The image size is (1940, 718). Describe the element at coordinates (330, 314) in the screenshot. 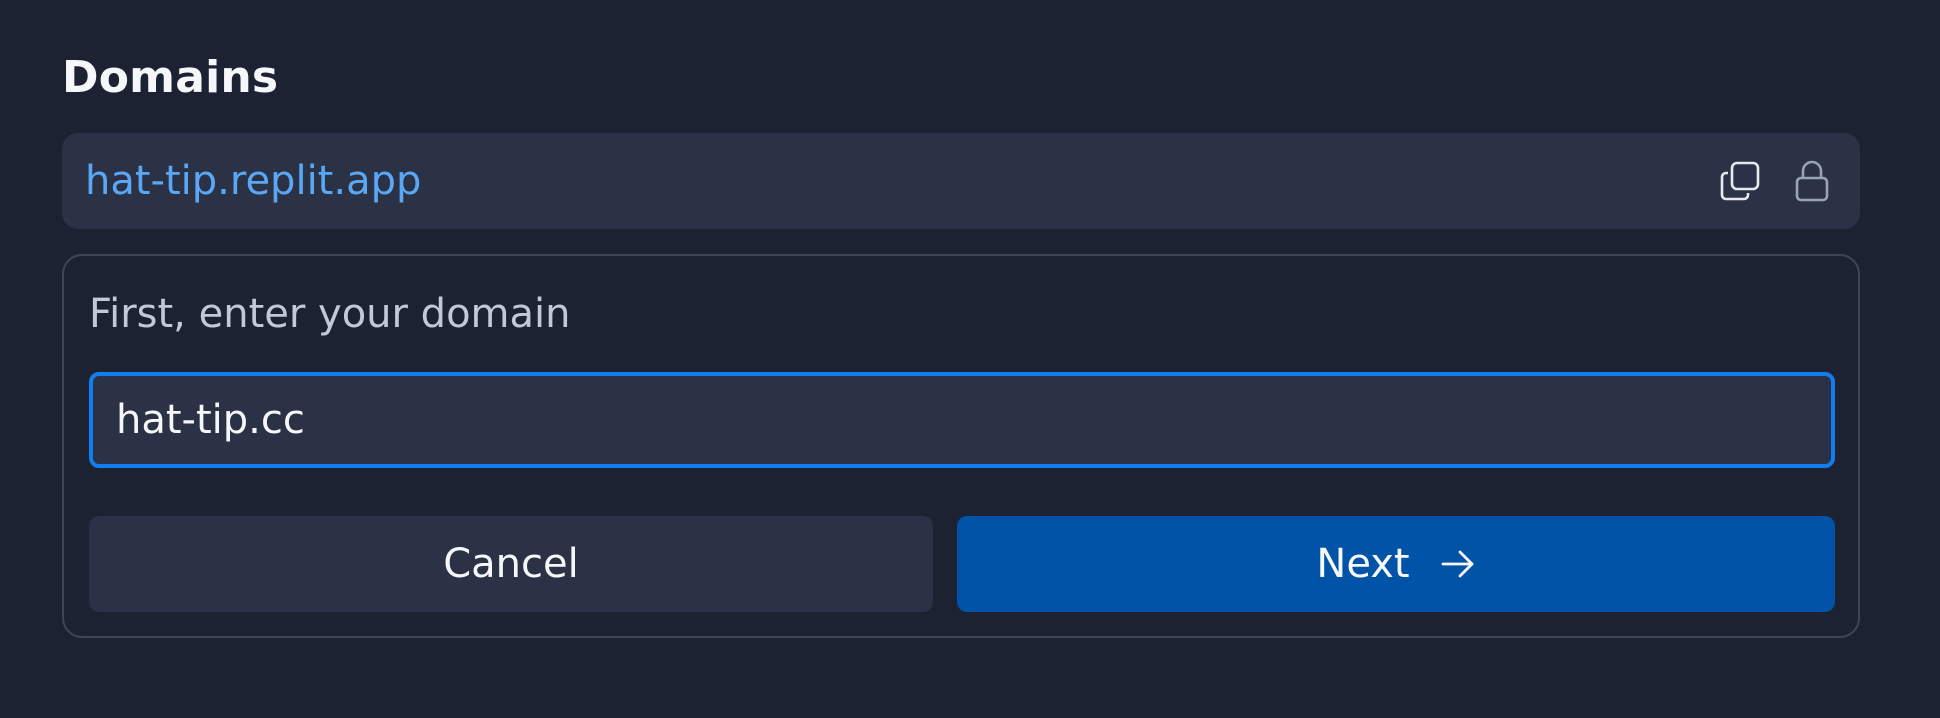

I see `domain-input-label: First, enter your domain` at that location.